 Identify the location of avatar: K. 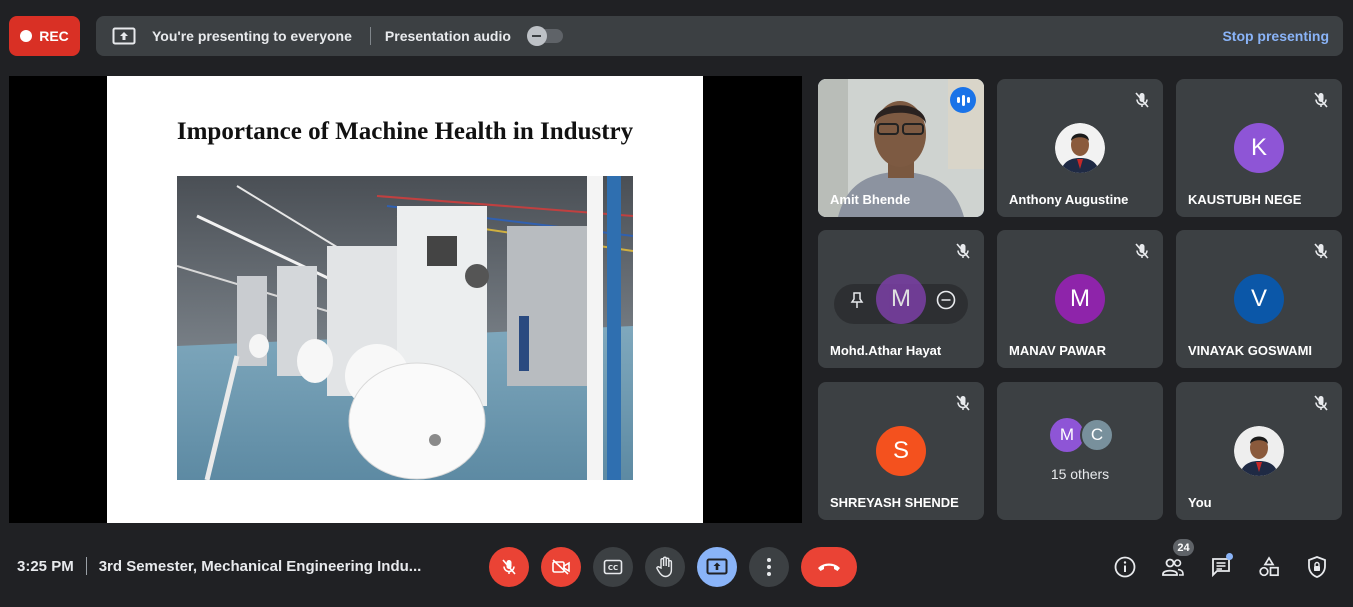
(1259, 148).